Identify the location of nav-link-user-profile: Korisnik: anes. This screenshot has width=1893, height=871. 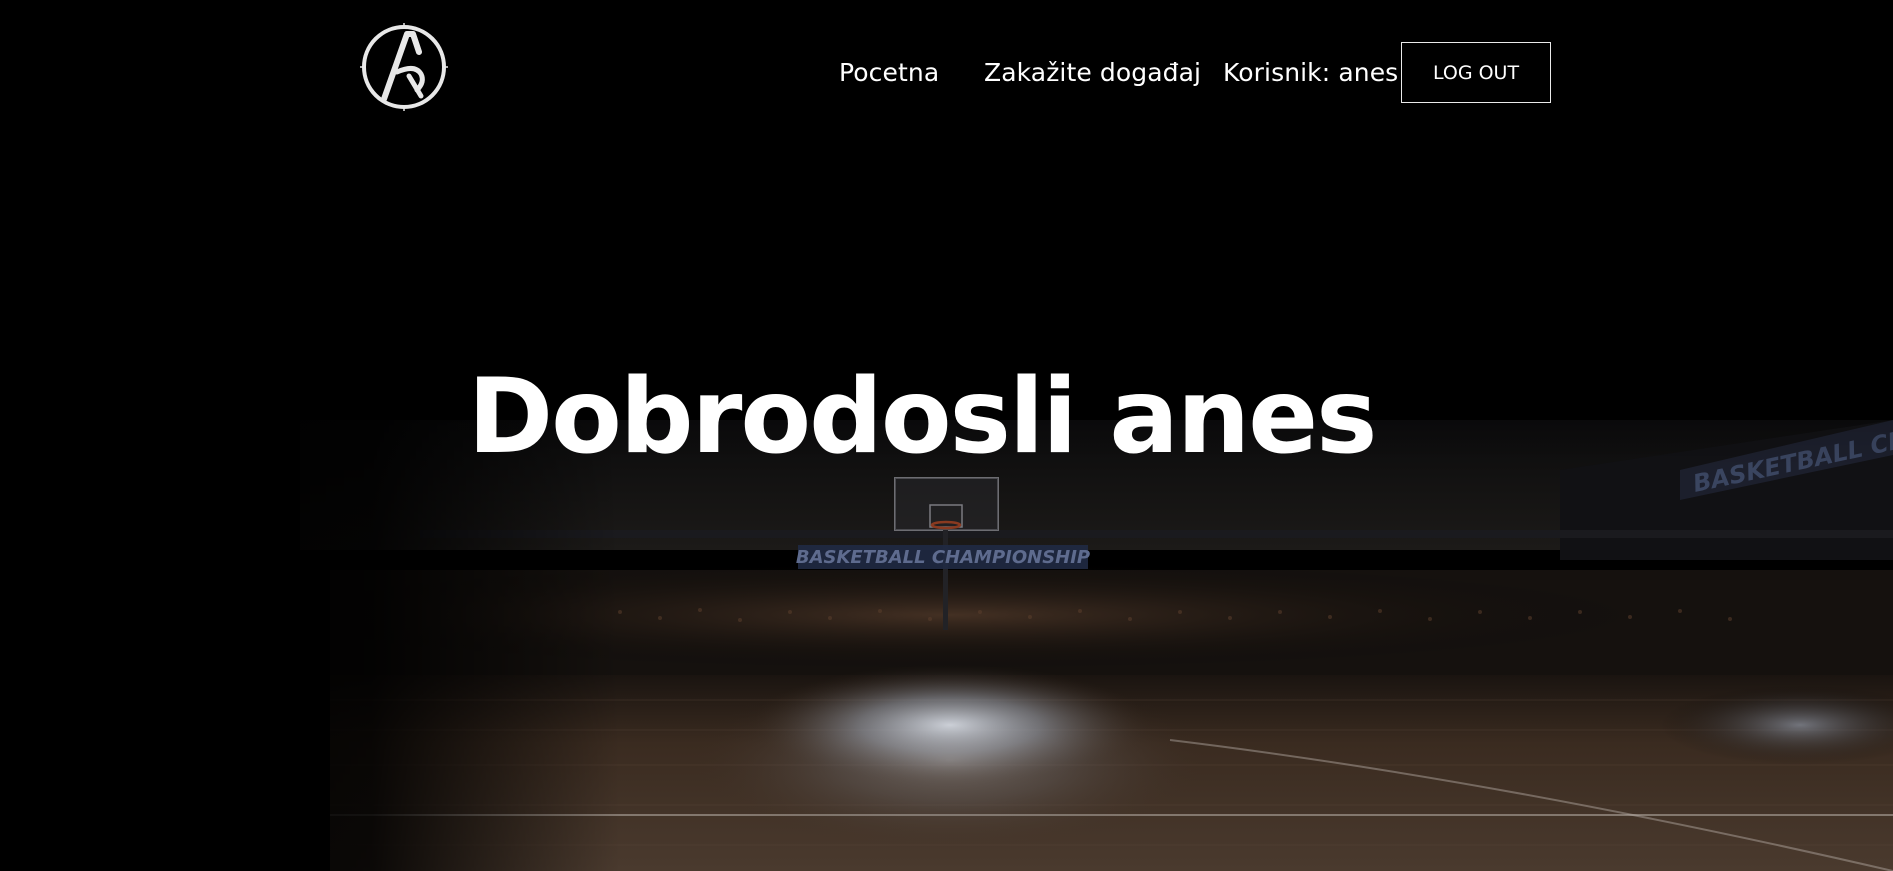
(1310, 73).